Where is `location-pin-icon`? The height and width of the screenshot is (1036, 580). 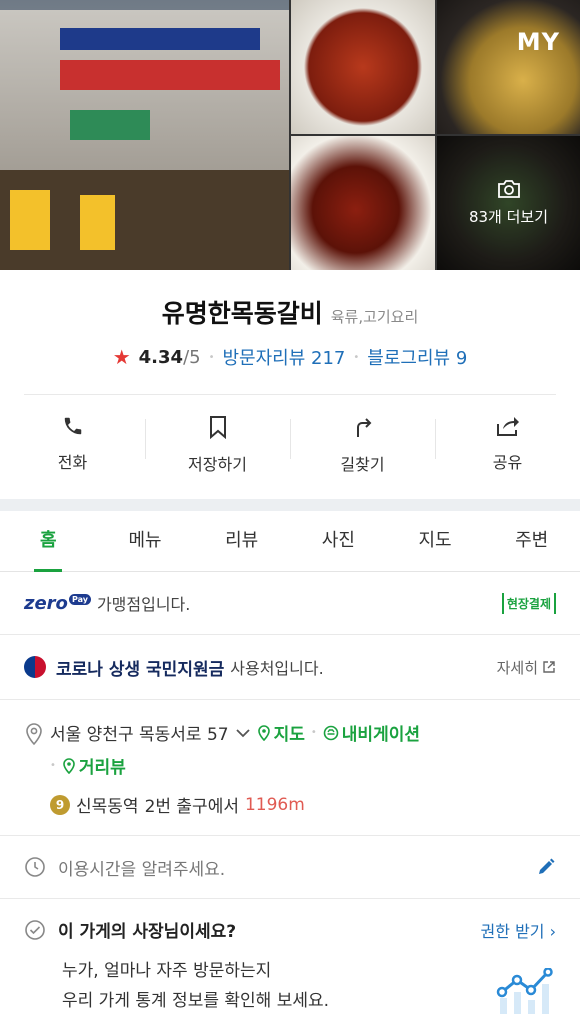
location-pin-icon is located at coordinates (34, 734).